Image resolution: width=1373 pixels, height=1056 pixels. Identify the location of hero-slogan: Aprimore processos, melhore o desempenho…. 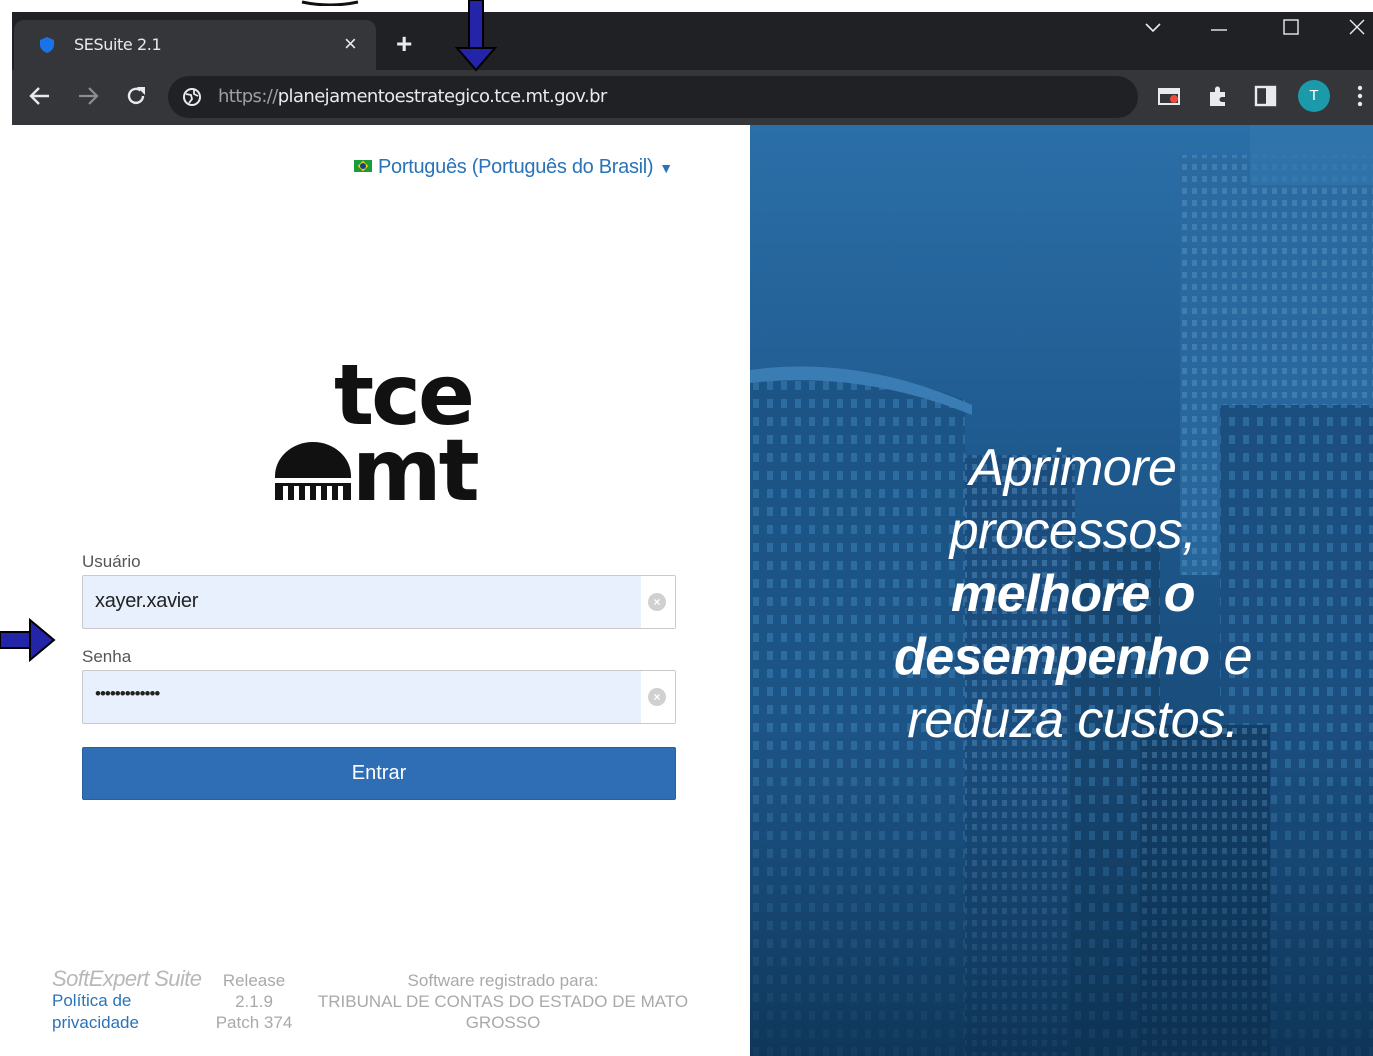
(1061, 594).